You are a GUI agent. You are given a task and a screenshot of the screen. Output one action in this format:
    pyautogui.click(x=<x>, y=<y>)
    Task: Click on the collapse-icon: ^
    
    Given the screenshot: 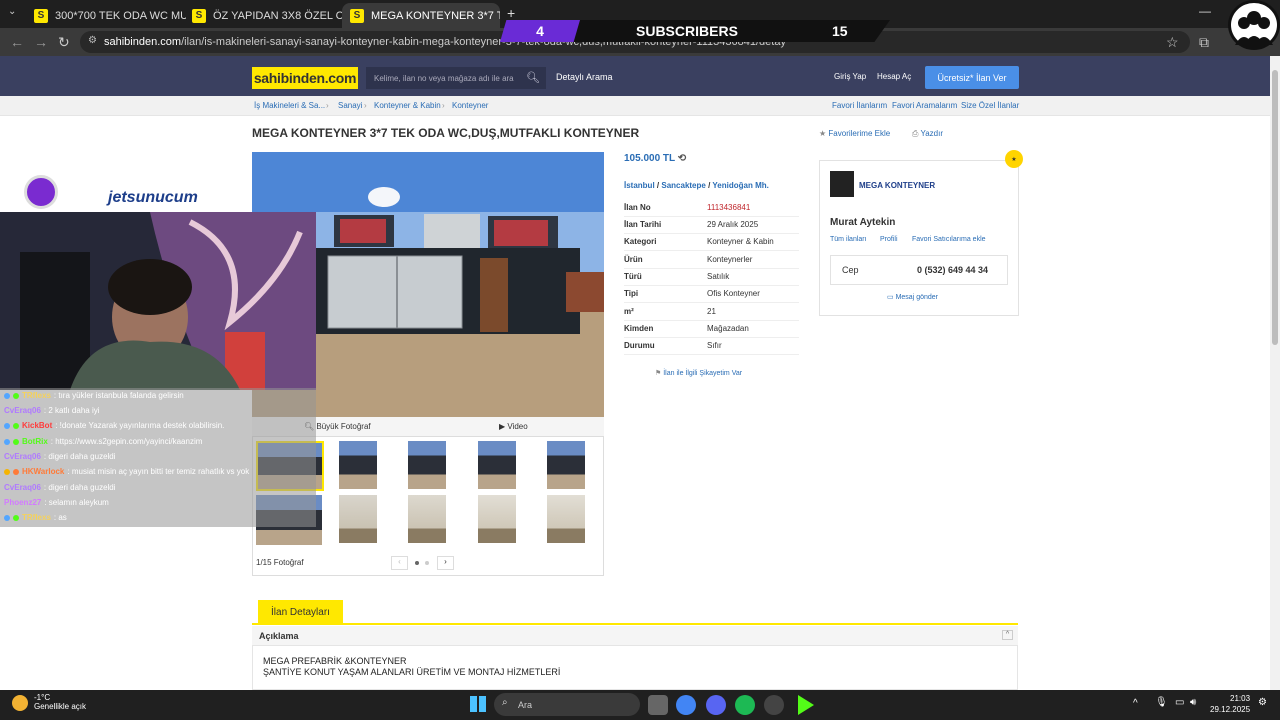 What is the action you would take?
    pyautogui.click(x=1007, y=635)
    